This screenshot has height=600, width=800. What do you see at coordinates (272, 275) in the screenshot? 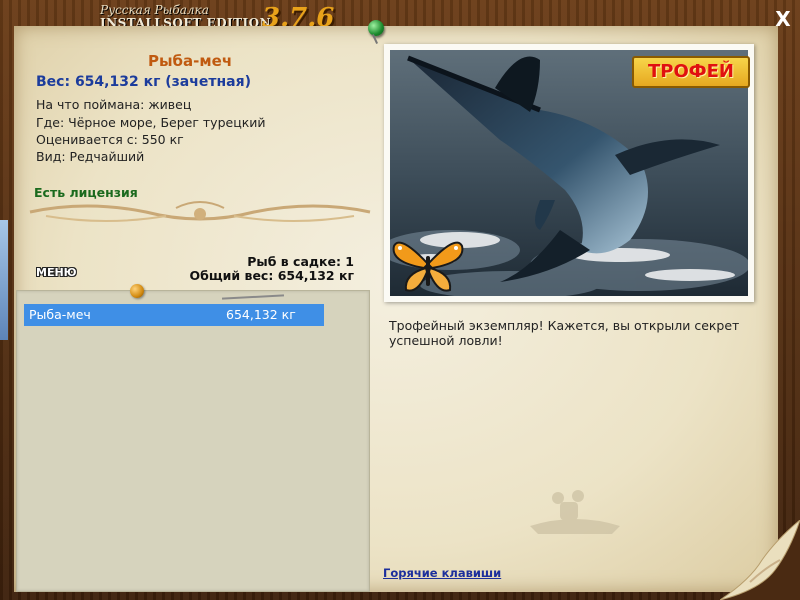
I see `keepnet-total-weight: Общий вес: 654,132 кг` at bounding box center [272, 275].